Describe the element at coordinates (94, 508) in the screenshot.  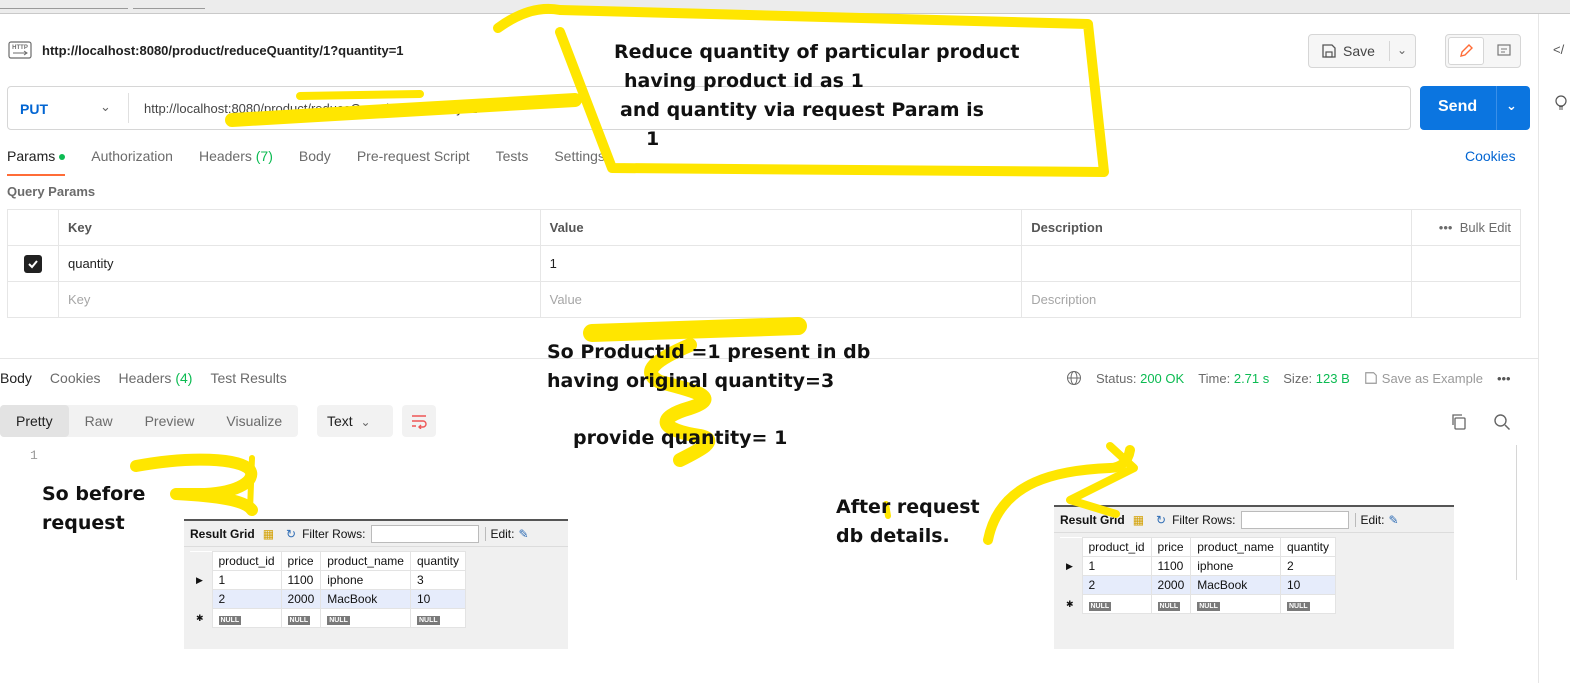
I see `annotation-before: So before request` at that location.